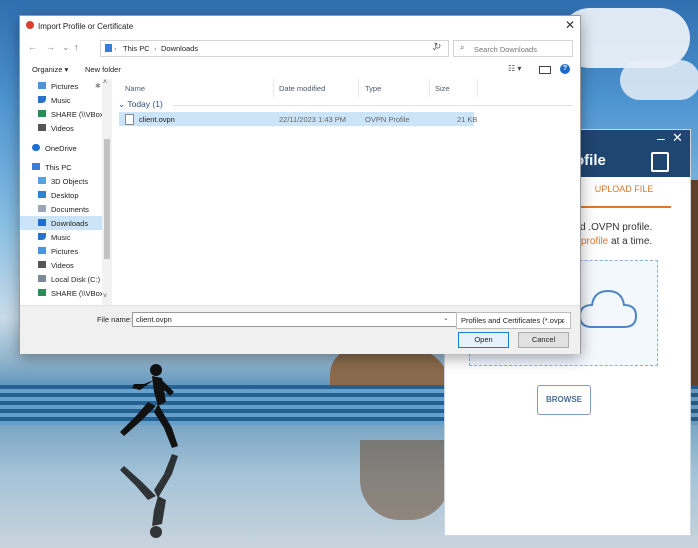 Image resolution: width=698 pixels, height=548 pixels. Describe the element at coordinates (105, 82) in the screenshot. I see `scroll-up-icon: ˄` at that location.